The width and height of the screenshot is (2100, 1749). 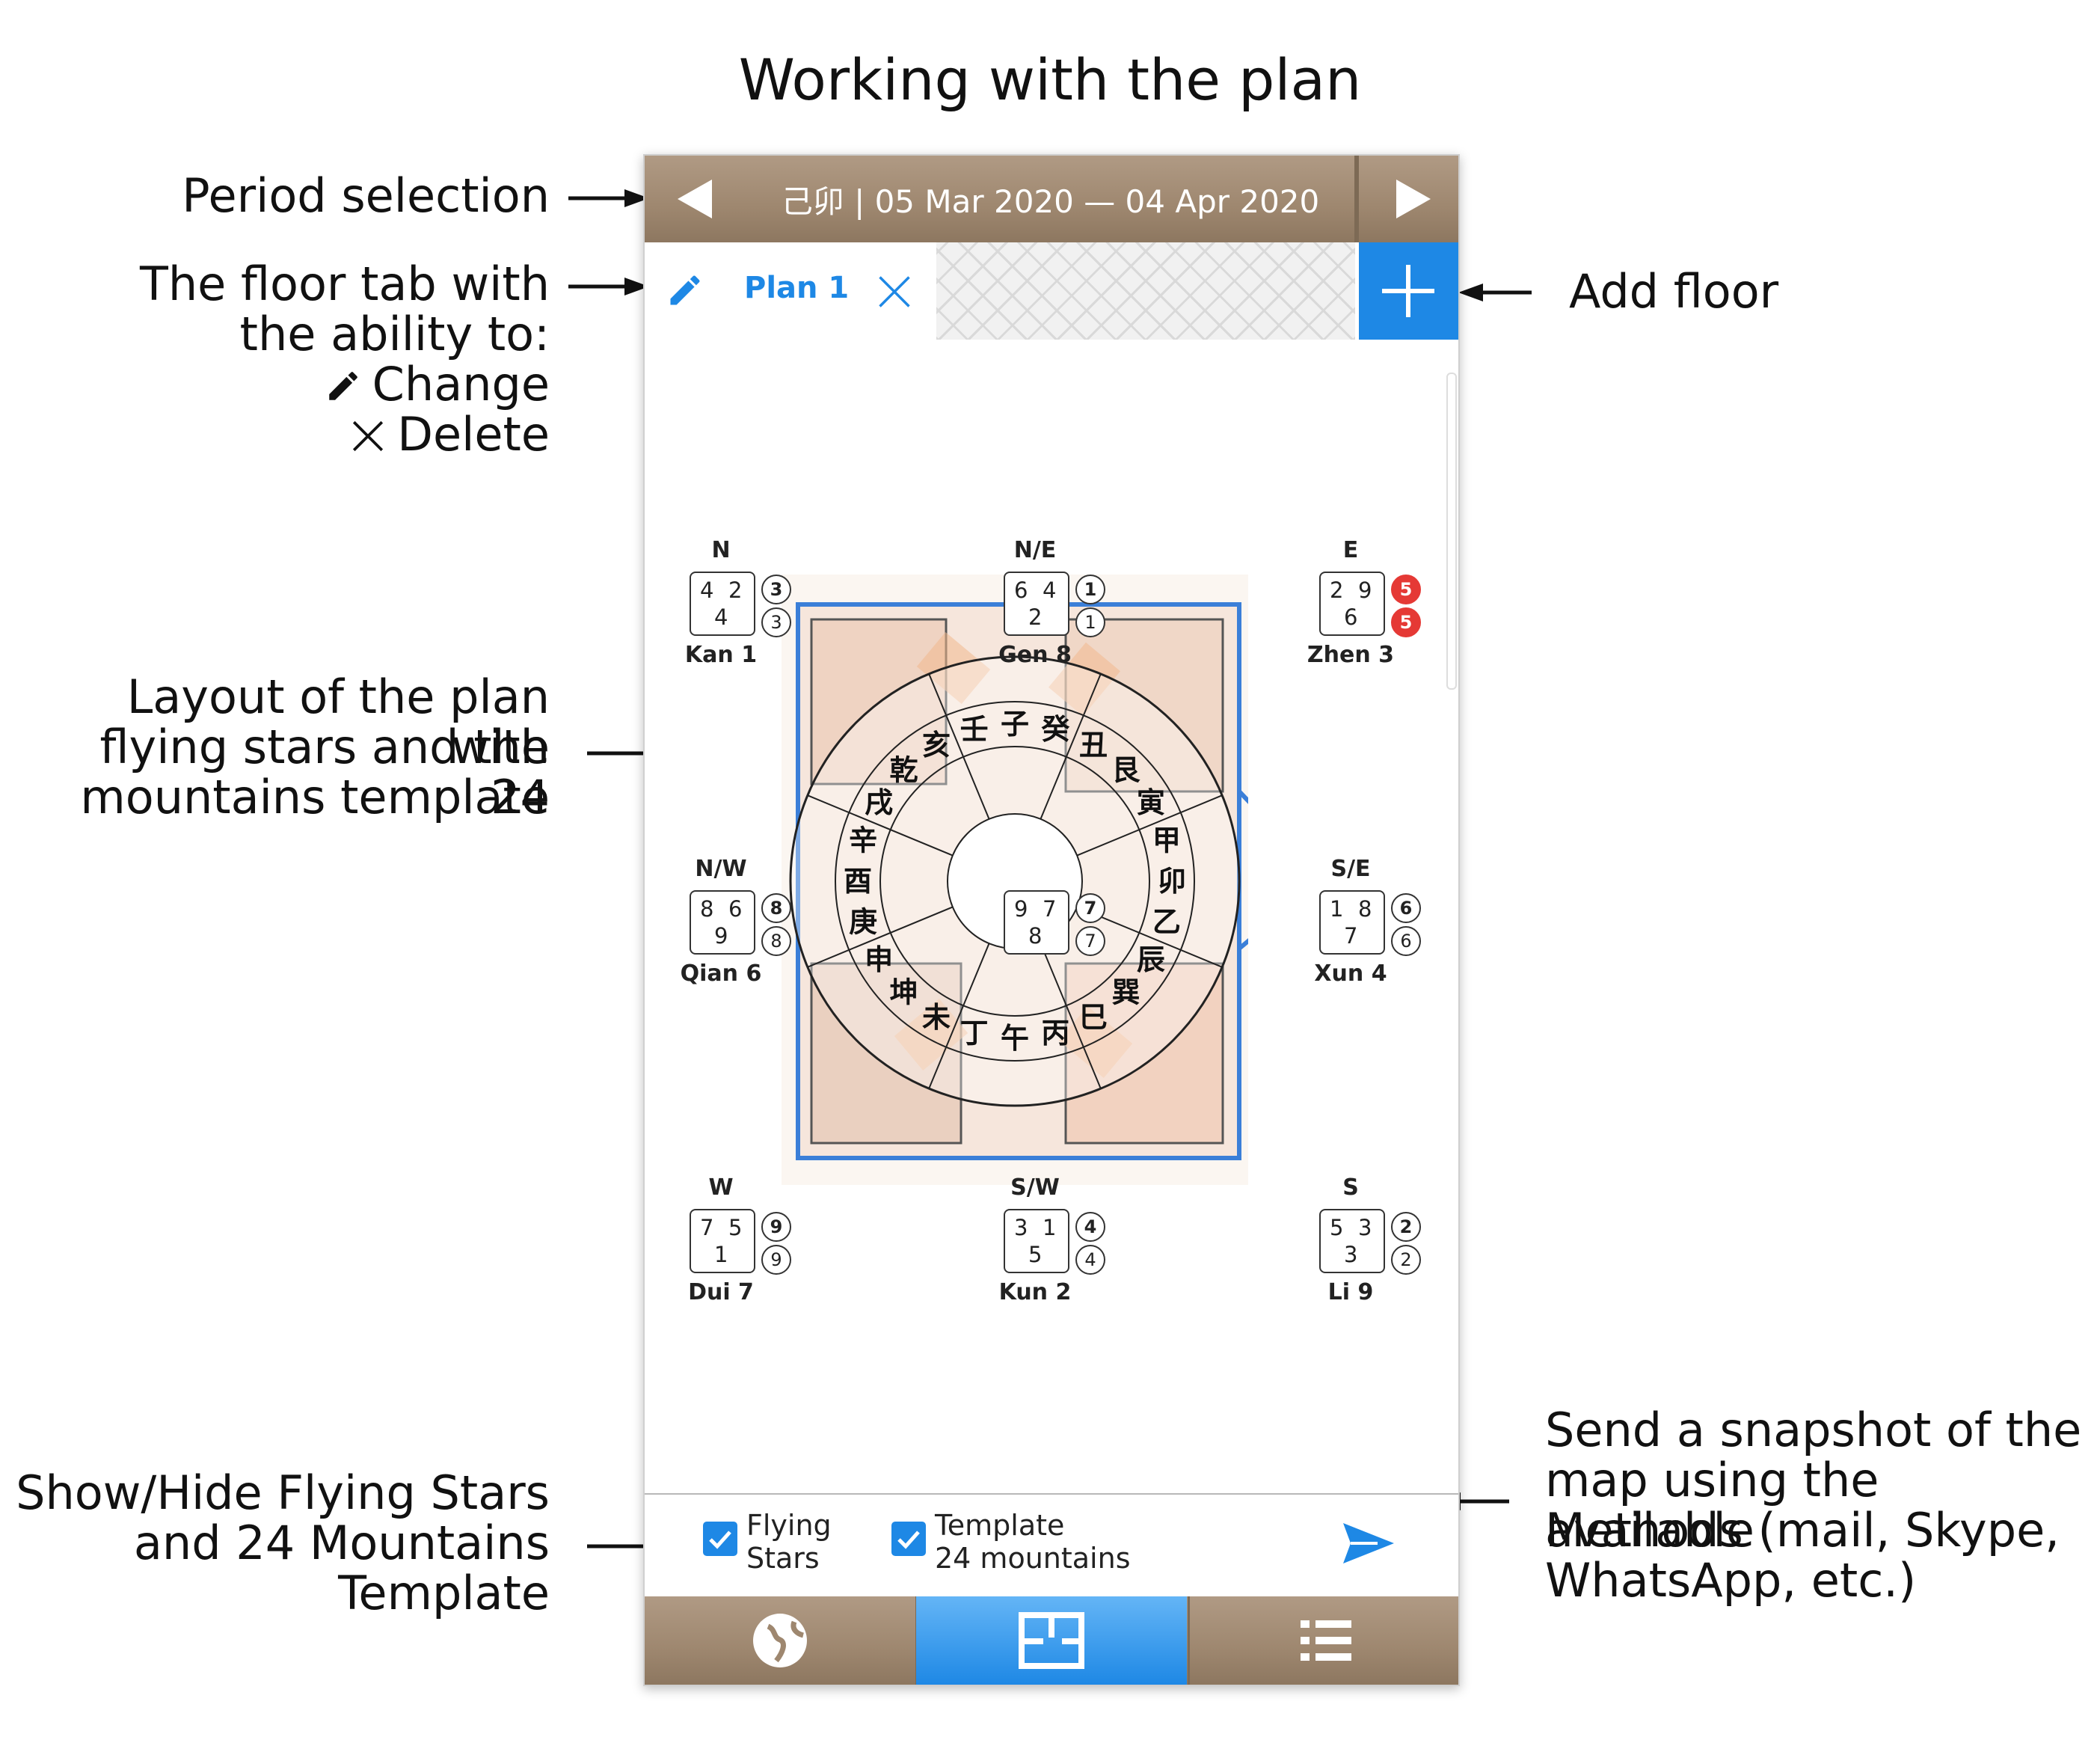 What do you see at coordinates (1350, 869) in the screenshot?
I see `palace-direction: S/E` at bounding box center [1350, 869].